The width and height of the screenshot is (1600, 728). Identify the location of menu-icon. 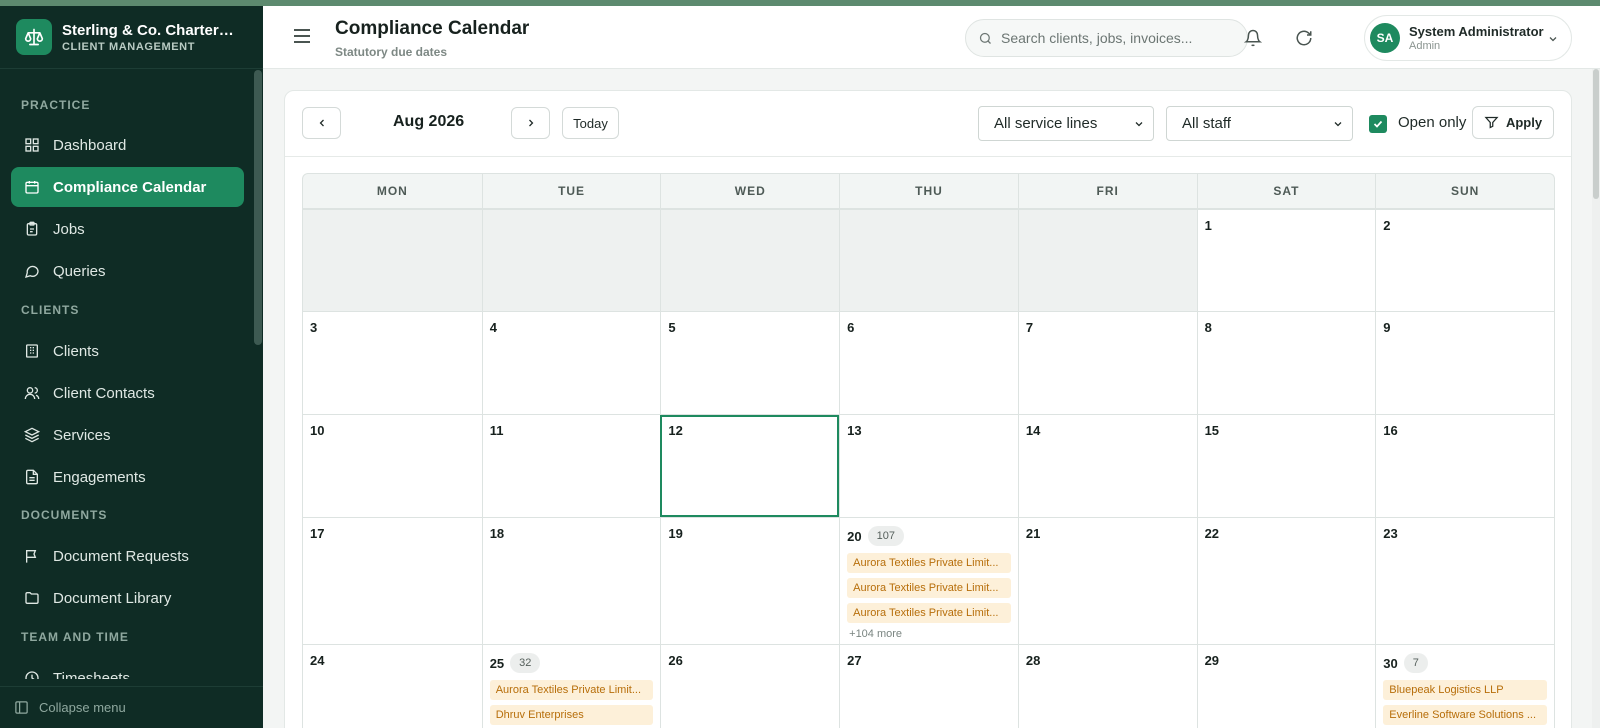
(302, 38).